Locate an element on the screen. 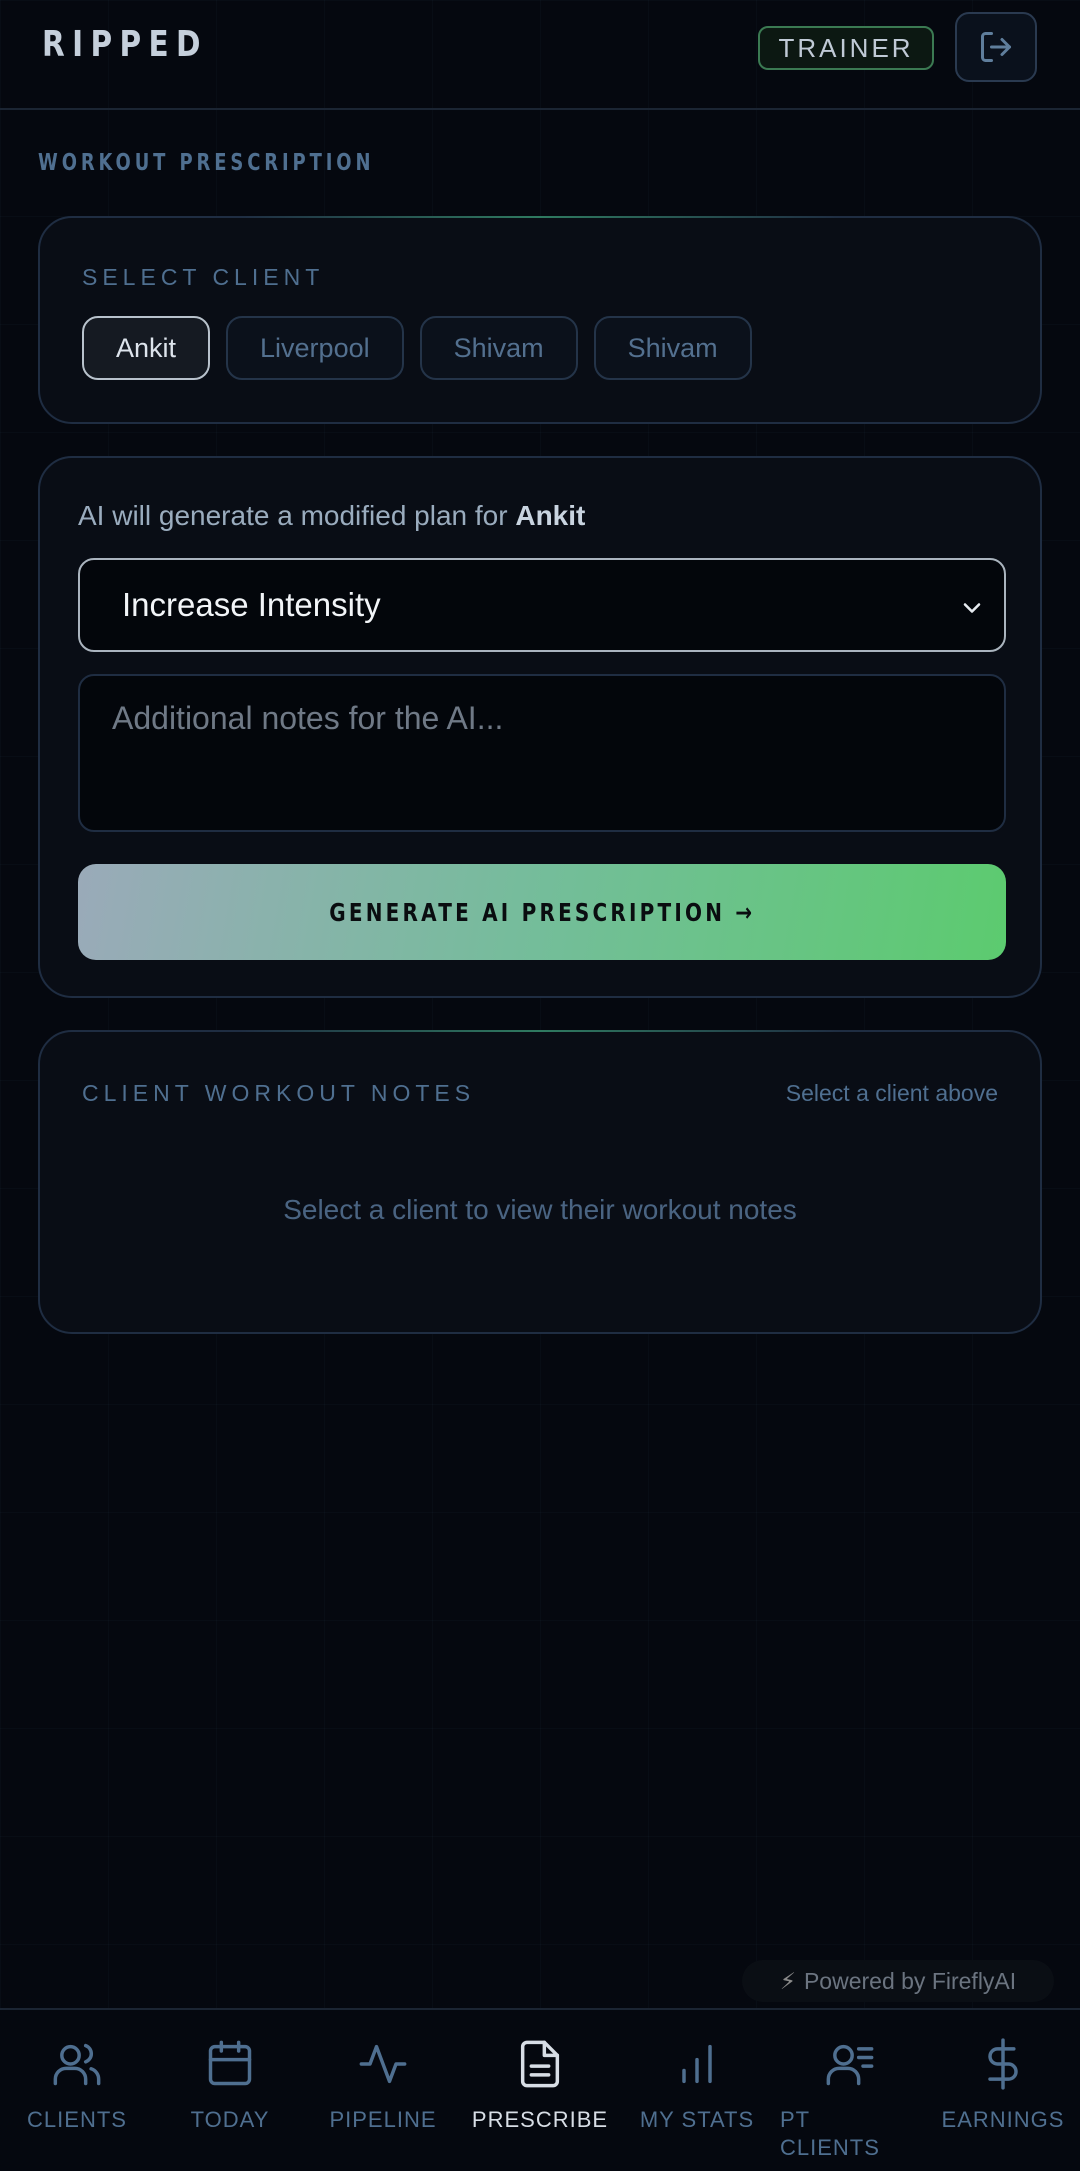 The image size is (1080, 2171). nav-item-clients: CLIENTS is located at coordinates (77, 2086).